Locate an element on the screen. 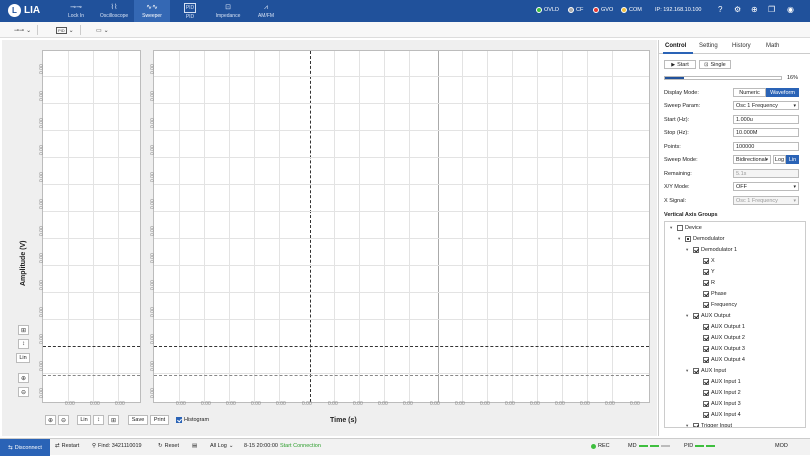 The height and width of the screenshot is (456, 810). log-button: Log is located at coordinates (779, 159).